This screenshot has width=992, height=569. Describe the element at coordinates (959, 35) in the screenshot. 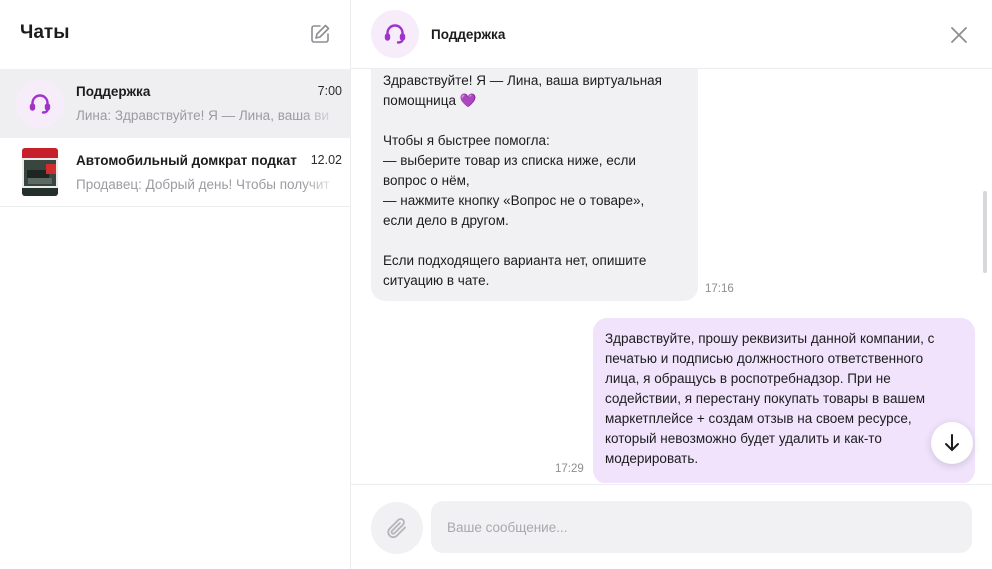

I see `close-icon` at that location.